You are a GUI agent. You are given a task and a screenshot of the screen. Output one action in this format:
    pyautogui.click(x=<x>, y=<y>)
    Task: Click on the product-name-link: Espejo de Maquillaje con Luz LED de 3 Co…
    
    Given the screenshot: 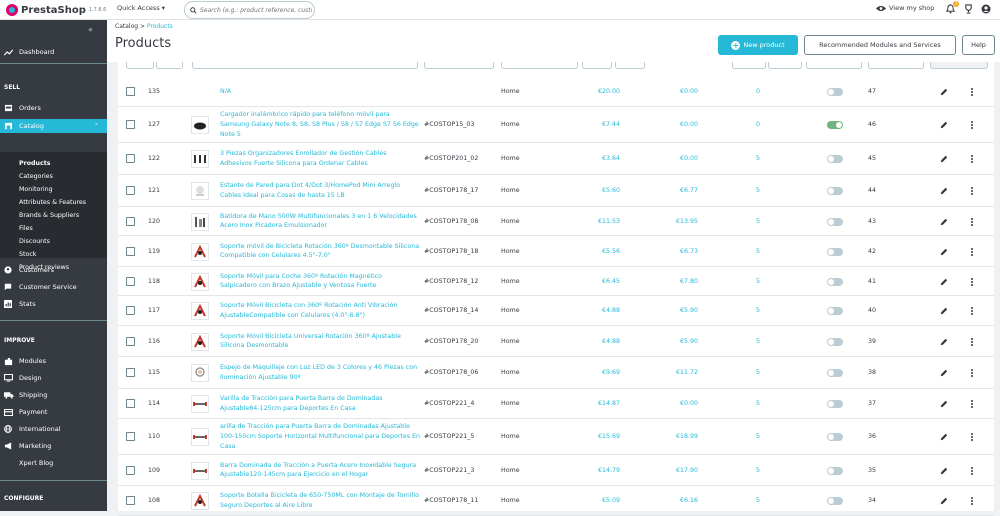 What is the action you would take?
    pyautogui.click(x=320, y=373)
    